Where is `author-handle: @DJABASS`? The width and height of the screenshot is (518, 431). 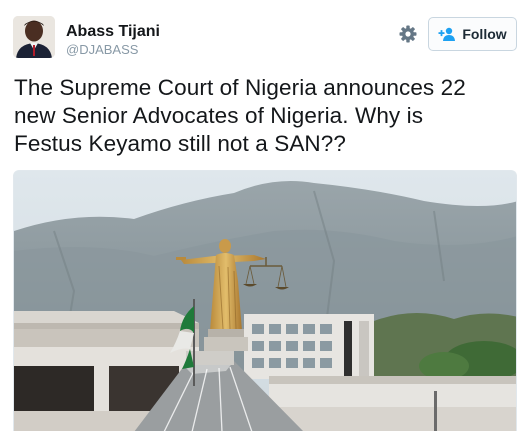 author-handle: @DJABASS is located at coordinates (102, 49).